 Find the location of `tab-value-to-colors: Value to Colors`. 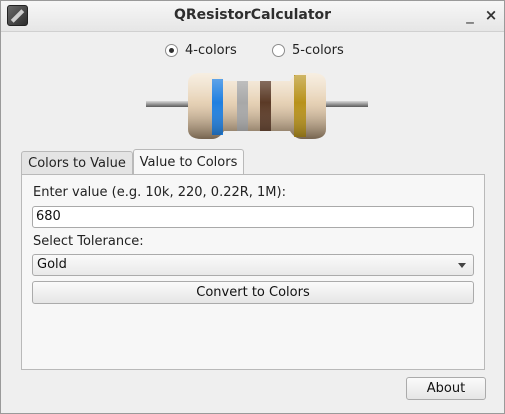

tab-value-to-colors: Value to Colors is located at coordinates (188, 162).